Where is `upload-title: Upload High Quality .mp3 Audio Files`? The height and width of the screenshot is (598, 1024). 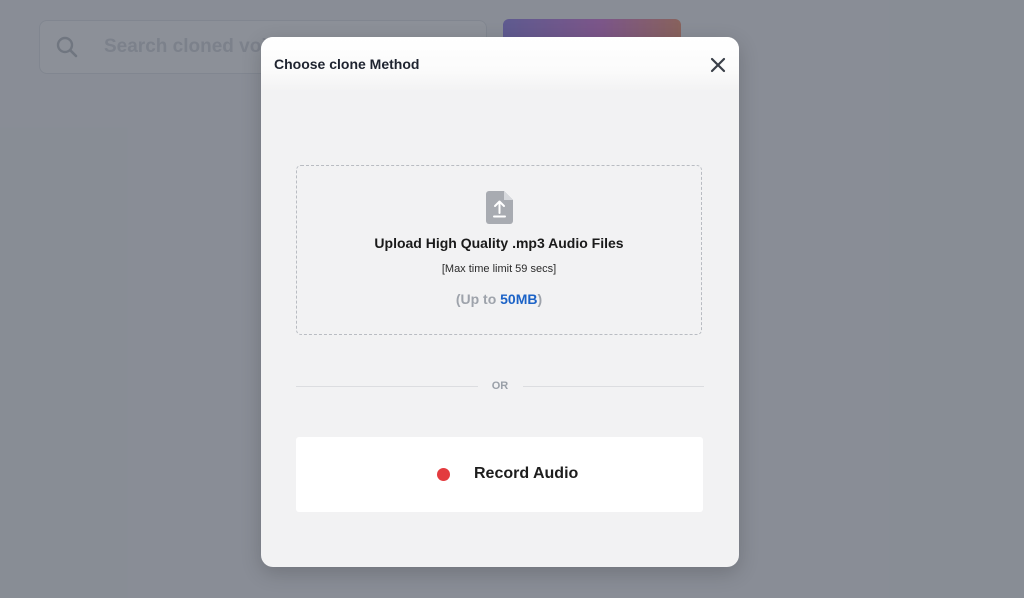 upload-title: Upload High Quality .mp3 Audio Files is located at coordinates (499, 243).